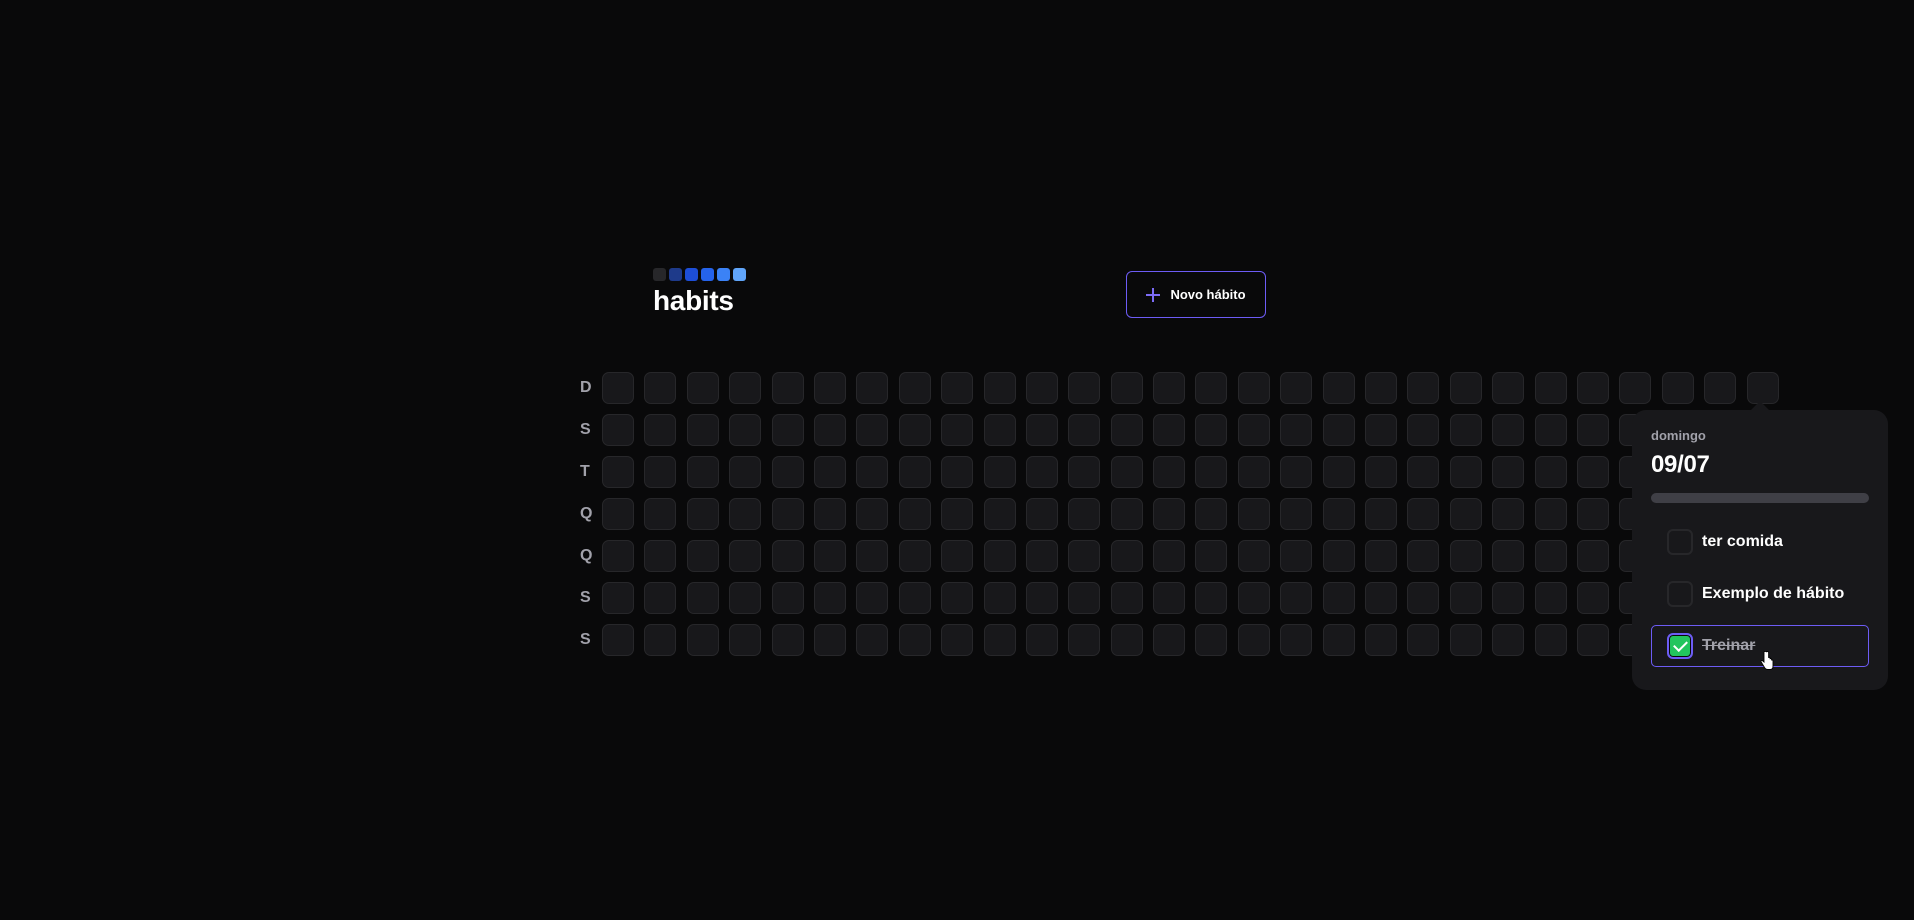 The width and height of the screenshot is (1914, 920). What do you see at coordinates (1196, 294) in the screenshot?
I see `new-habit-button: Novo hábito` at bounding box center [1196, 294].